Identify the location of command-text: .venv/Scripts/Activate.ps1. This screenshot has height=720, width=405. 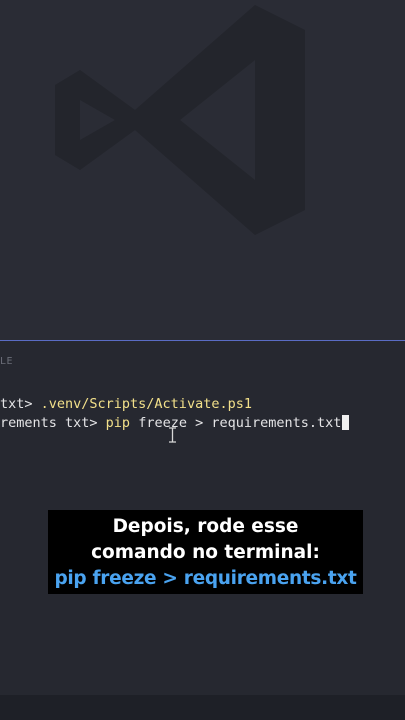
(146, 404).